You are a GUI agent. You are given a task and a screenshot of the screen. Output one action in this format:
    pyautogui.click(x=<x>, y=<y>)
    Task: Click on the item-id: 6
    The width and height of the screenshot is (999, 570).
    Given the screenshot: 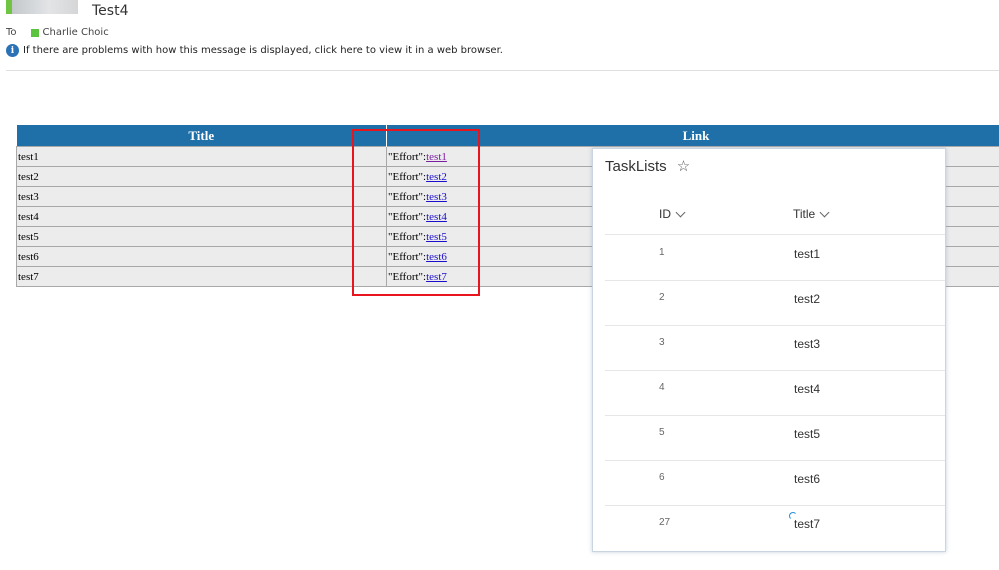 What is the action you would take?
    pyautogui.click(x=662, y=477)
    